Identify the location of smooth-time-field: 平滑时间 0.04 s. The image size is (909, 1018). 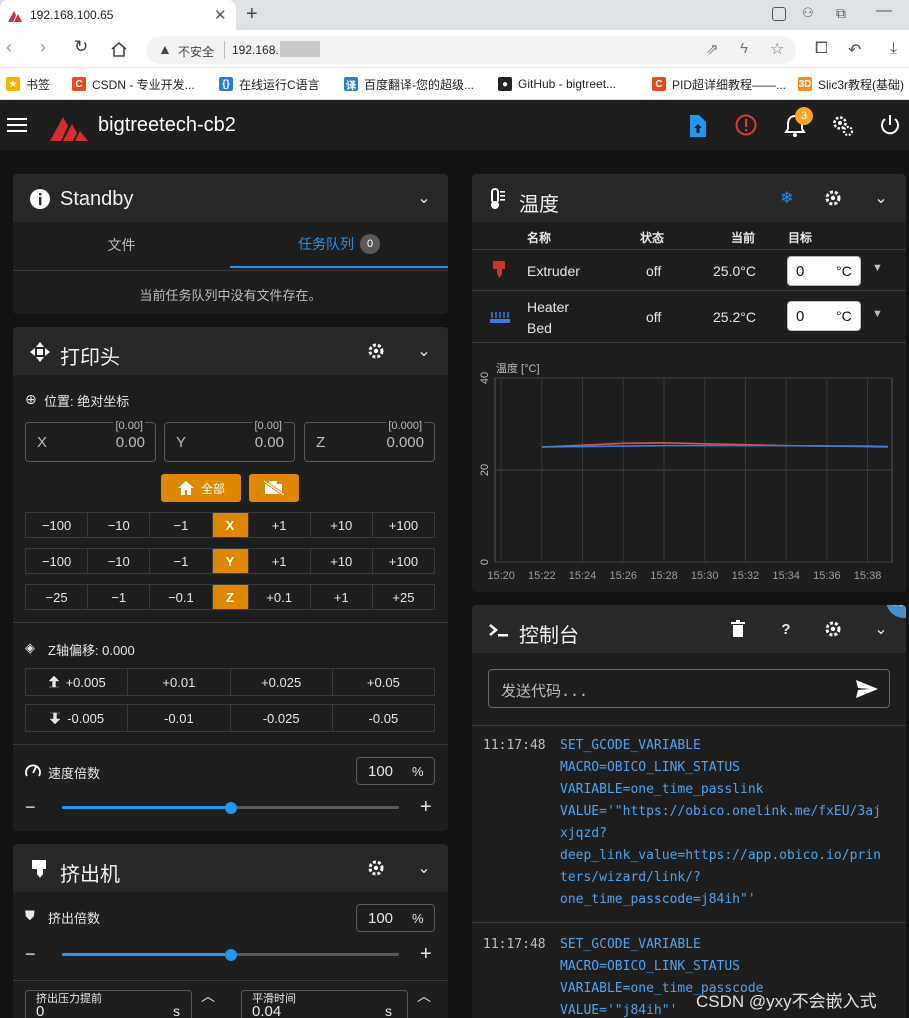
(324, 1004).